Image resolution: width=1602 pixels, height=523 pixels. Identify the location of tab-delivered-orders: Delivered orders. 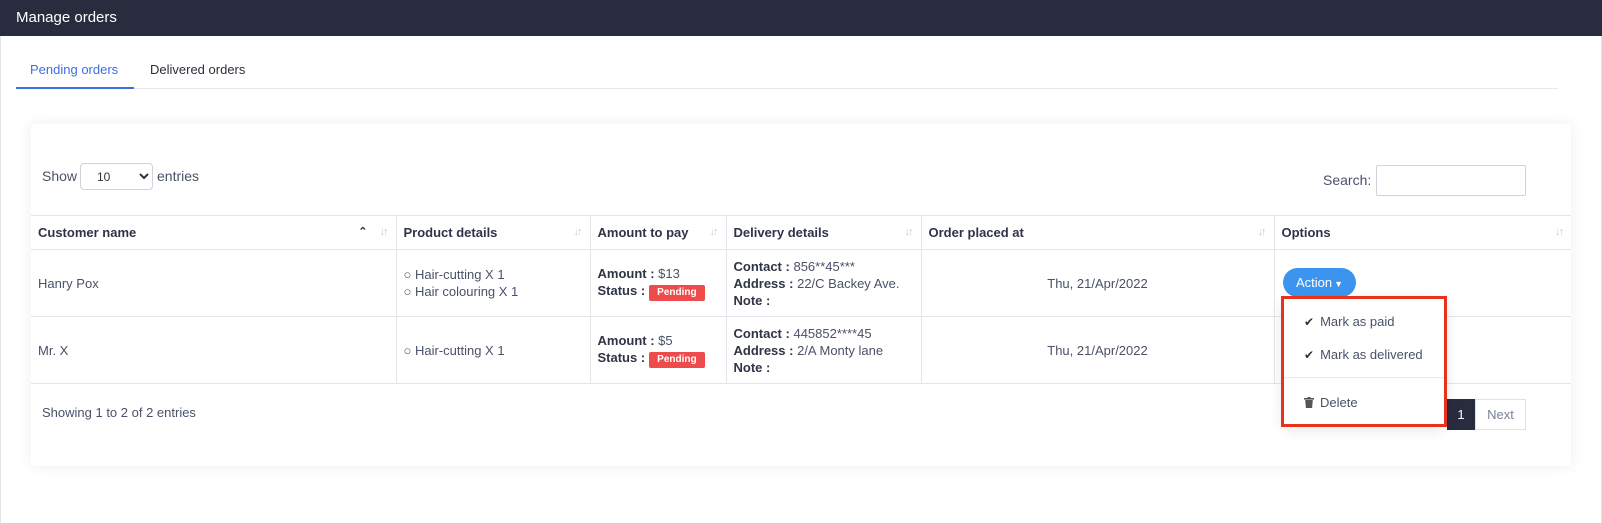
(197, 69).